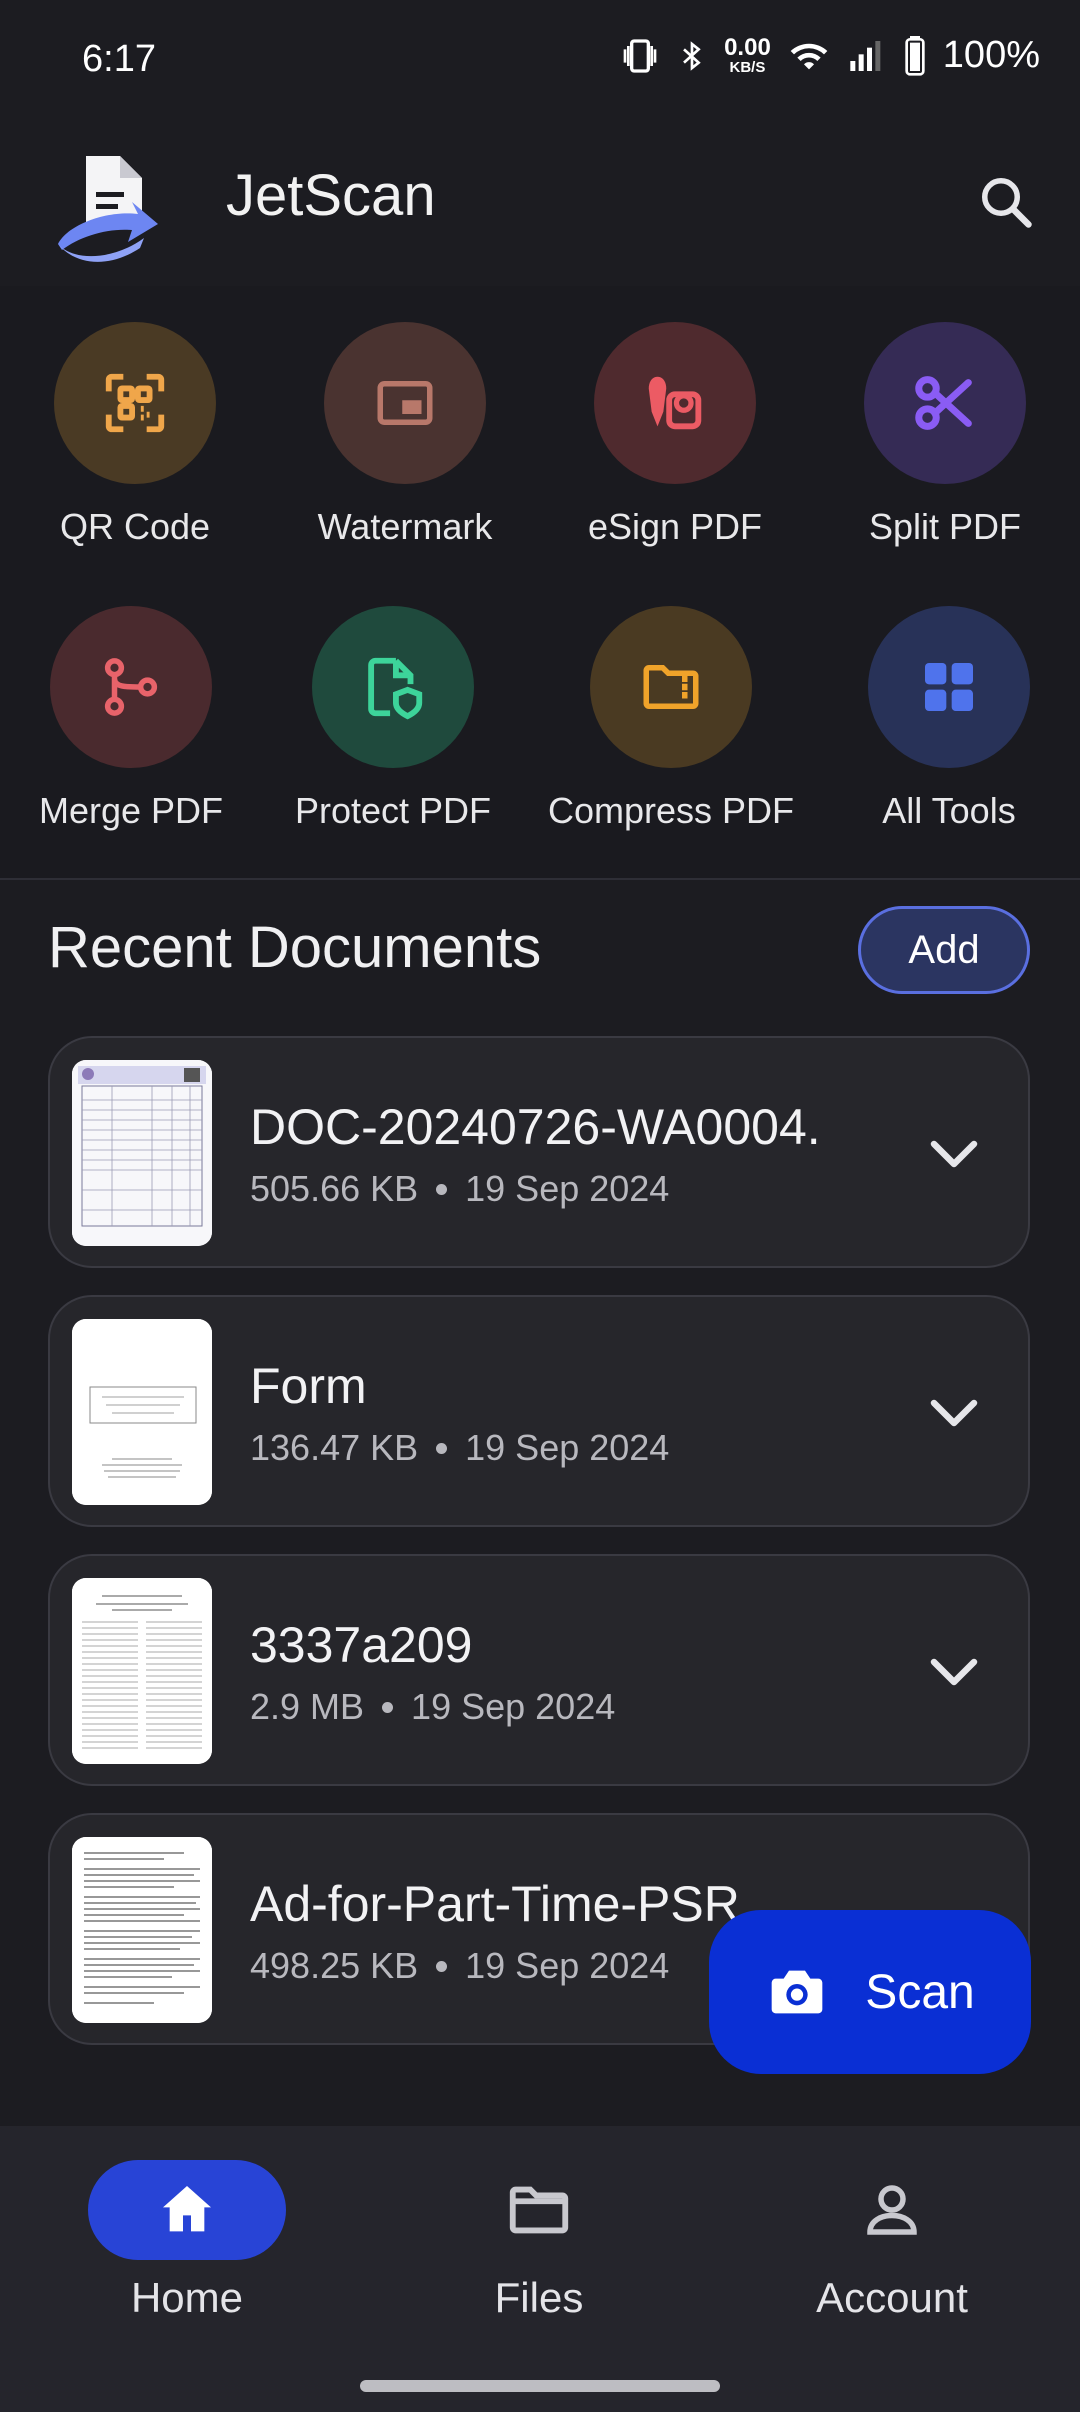 The width and height of the screenshot is (1080, 2412). What do you see at coordinates (334, 1188) in the screenshot?
I see `document-size: 505.66 KB` at bounding box center [334, 1188].